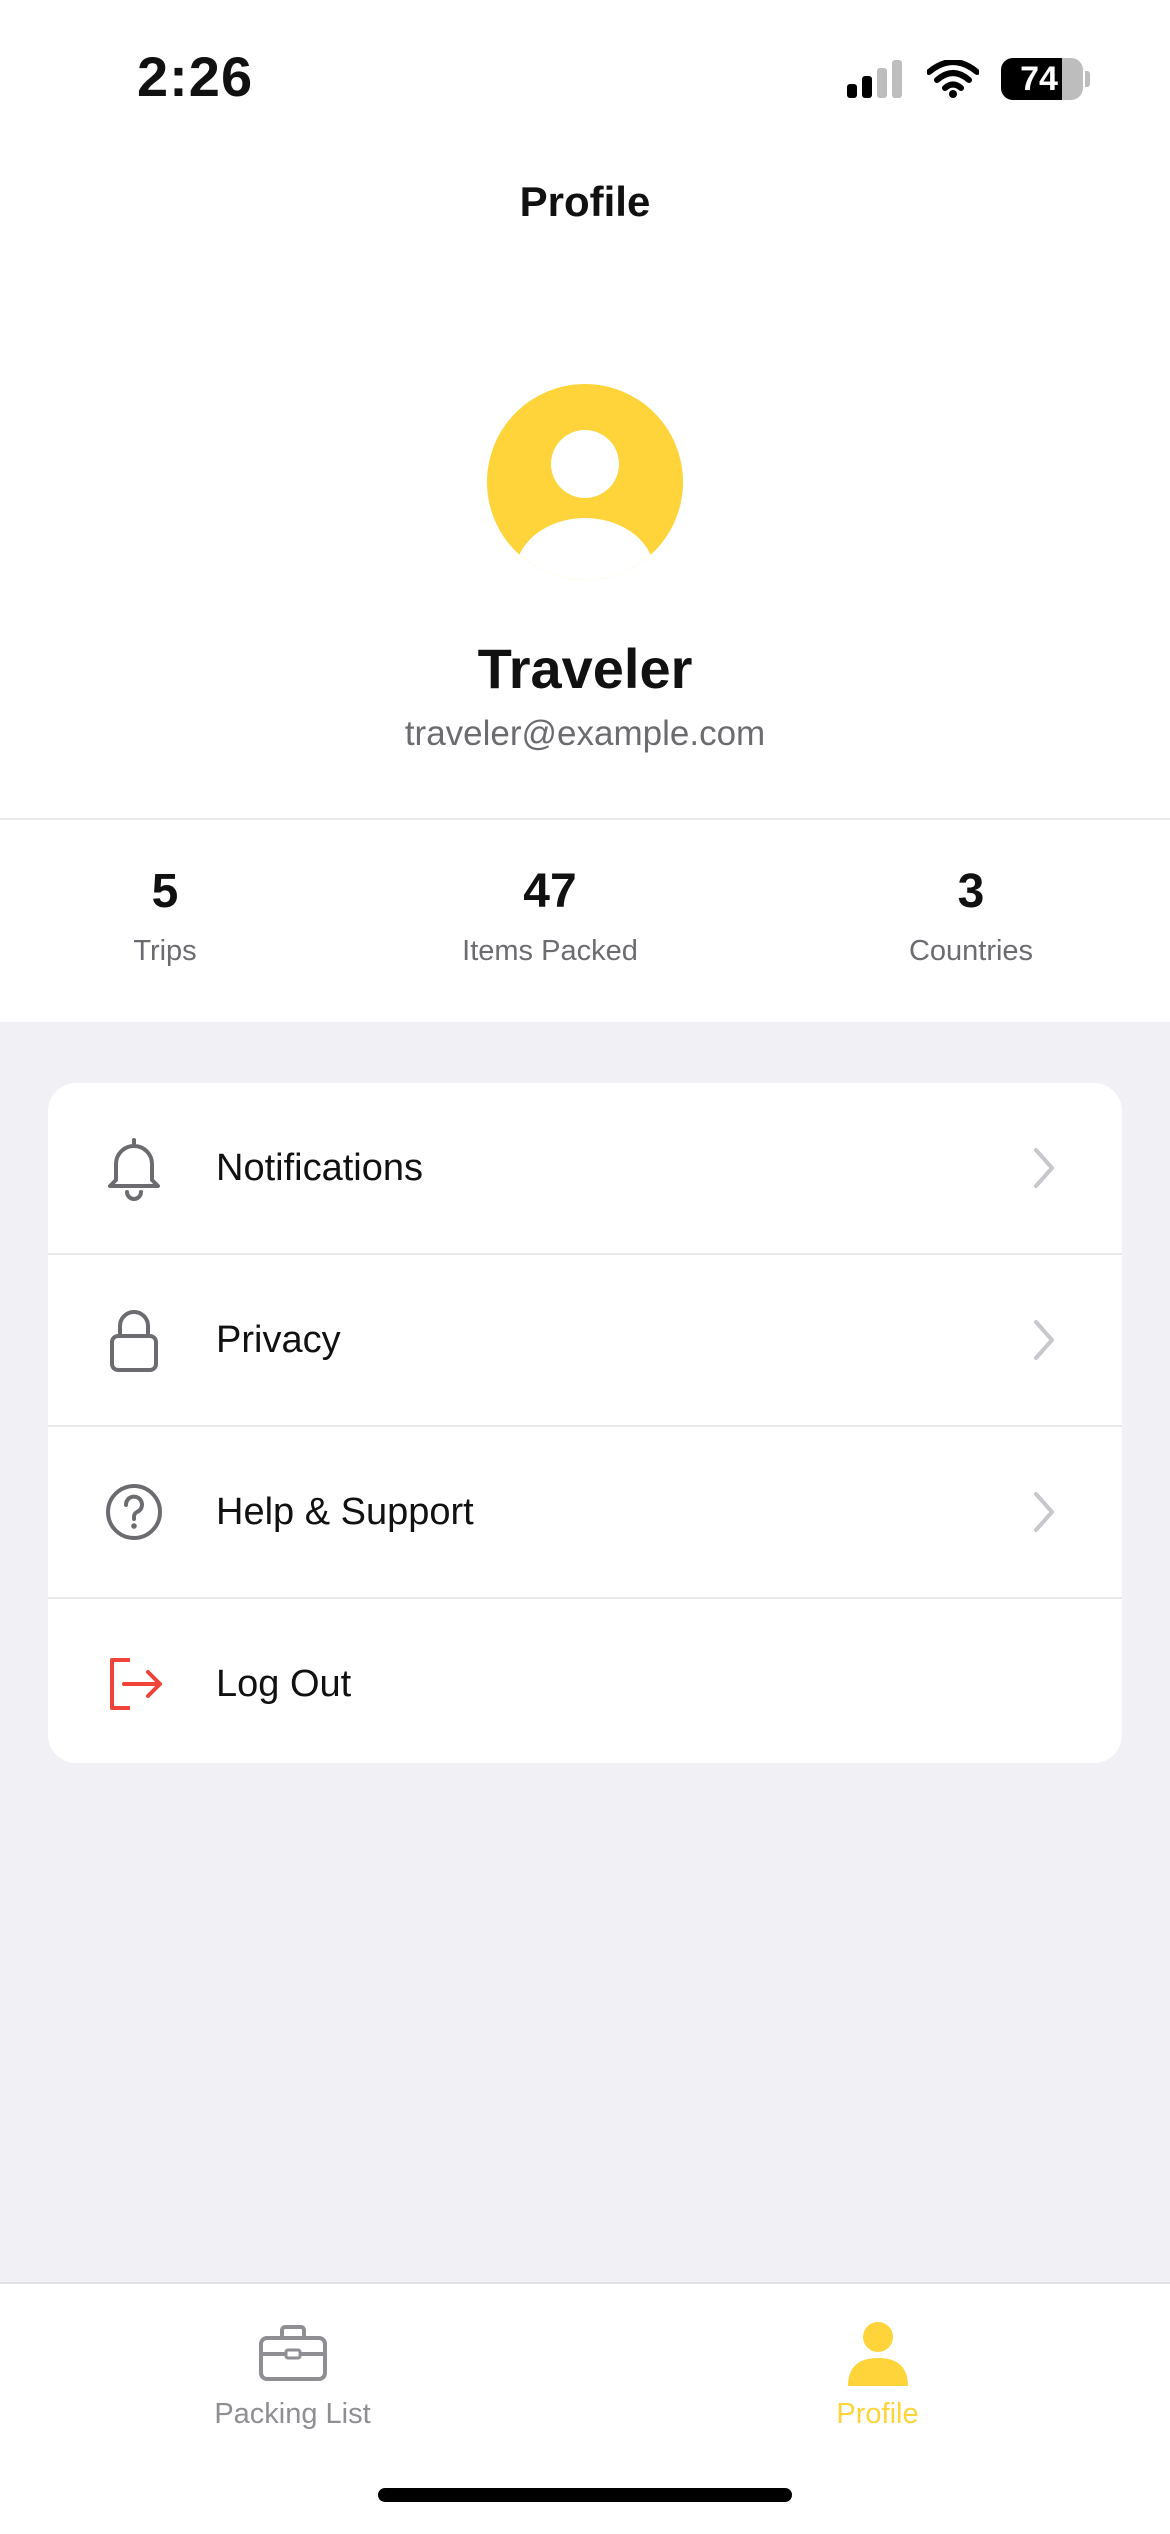 The image size is (1170, 2534). I want to click on profile-email: traveler@example.com, so click(585, 733).